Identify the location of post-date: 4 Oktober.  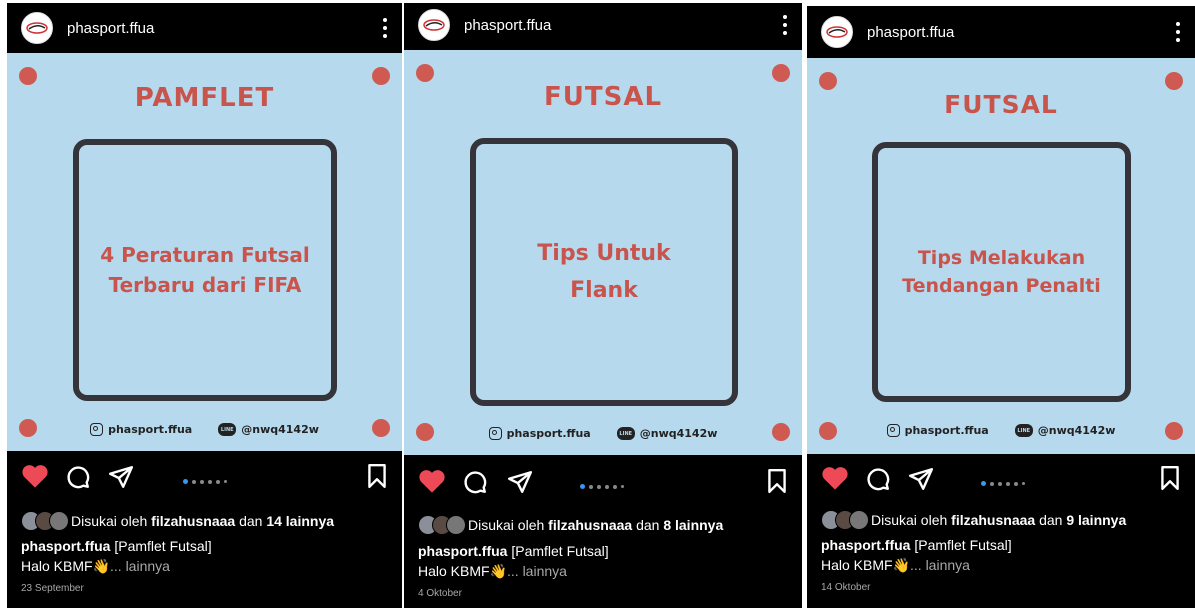
(440, 593).